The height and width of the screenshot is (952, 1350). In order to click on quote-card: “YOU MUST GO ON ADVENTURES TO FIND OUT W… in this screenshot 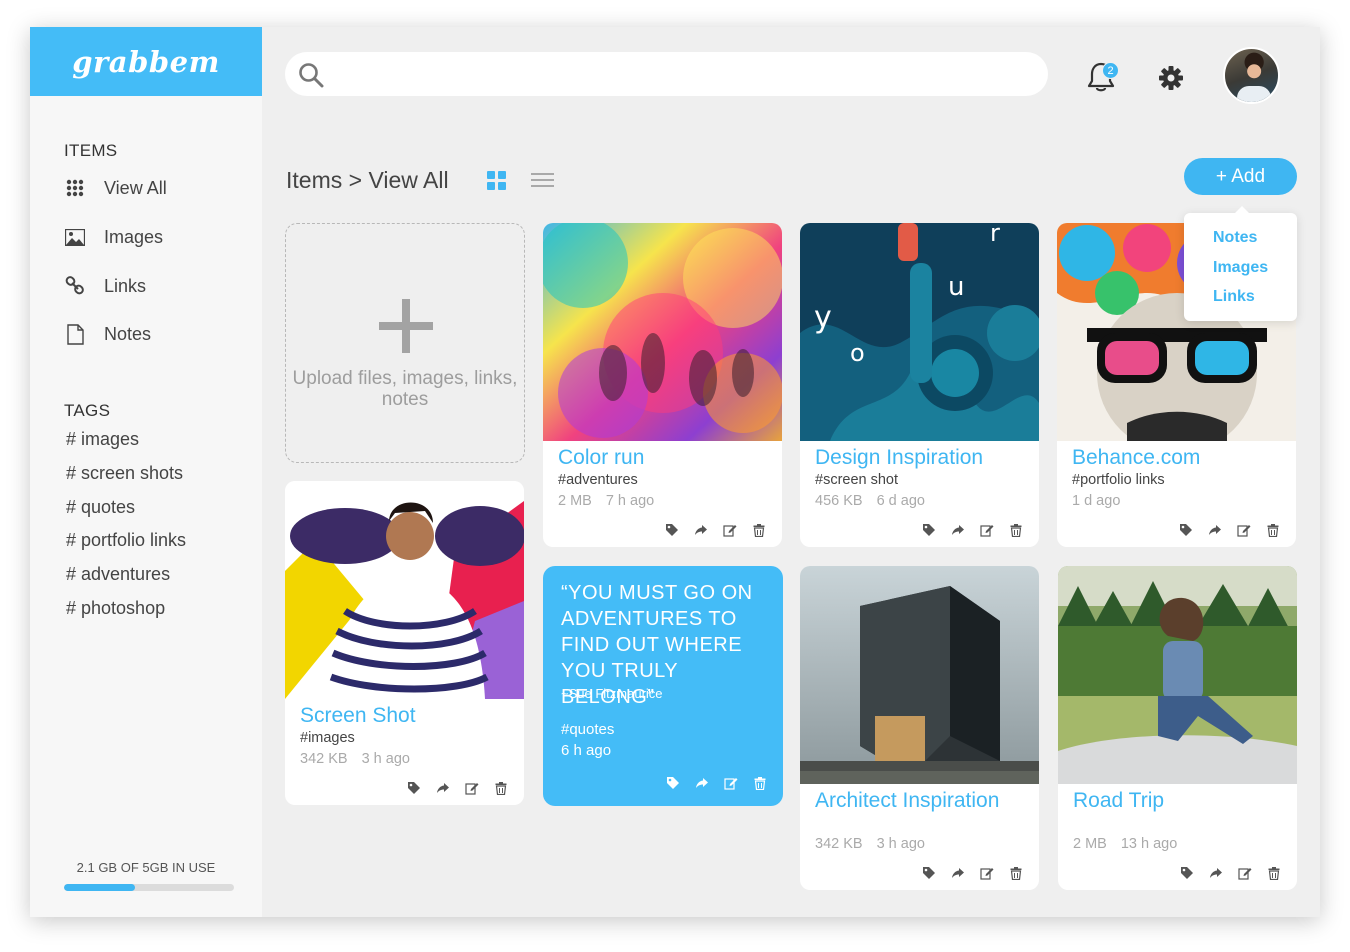, I will do `click(663, 686)`.